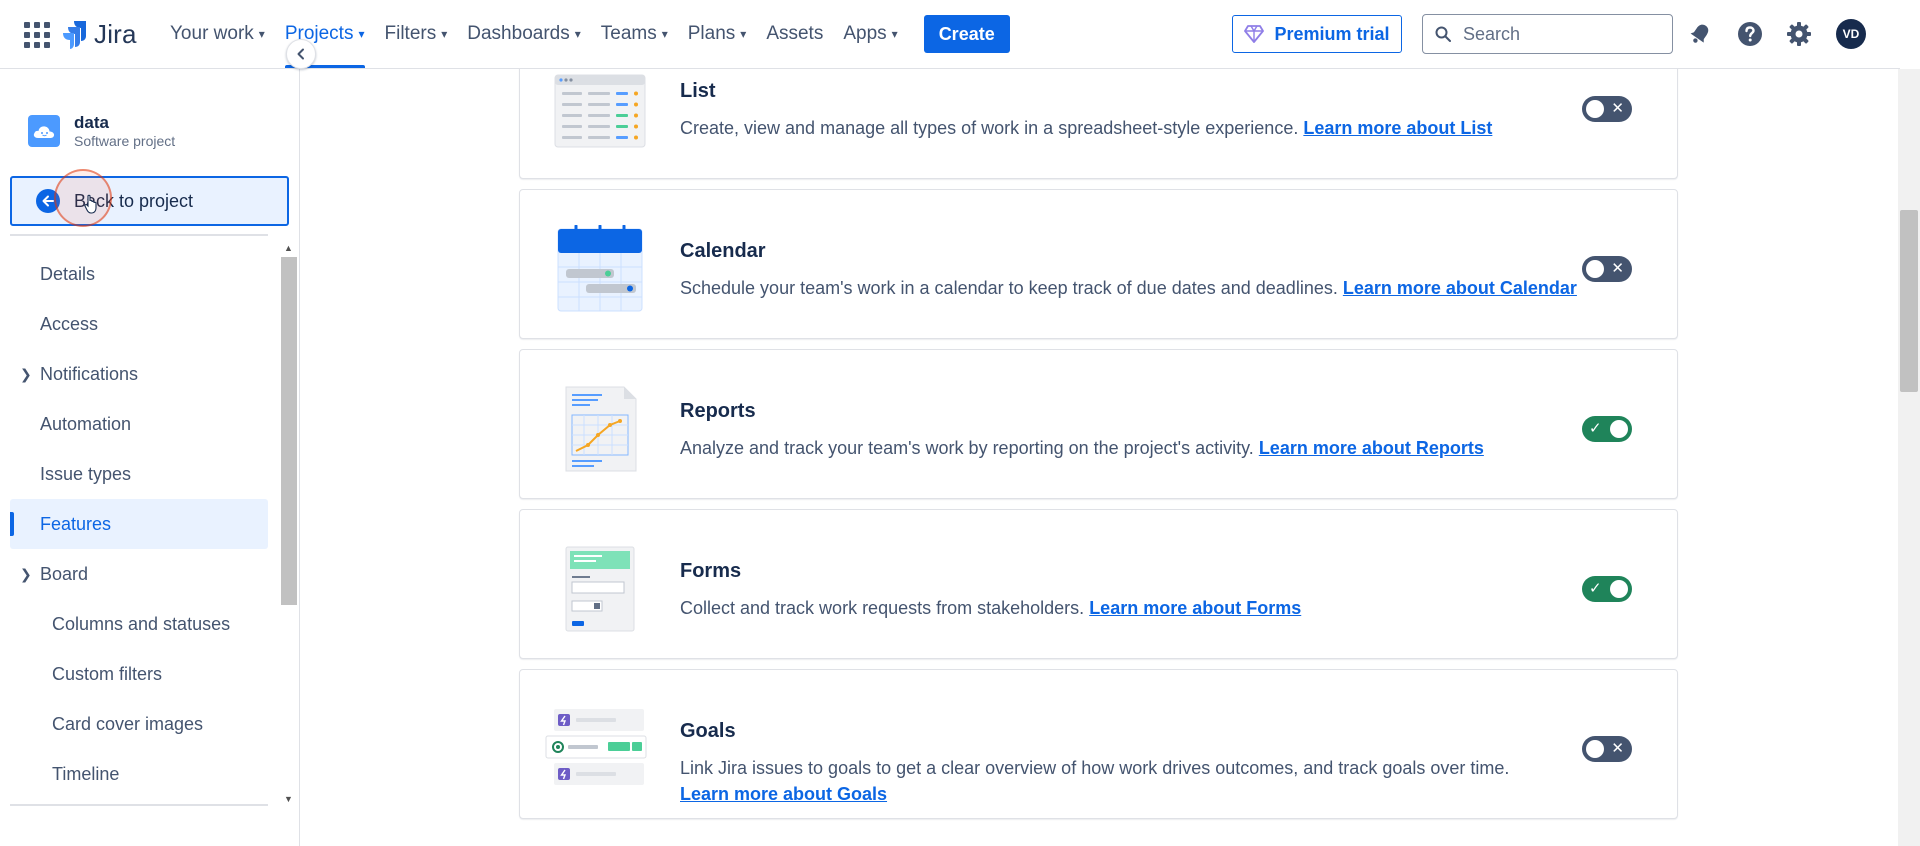 The image size is (1920, 846). I want to click on reports-illustration, so click(601, 429).